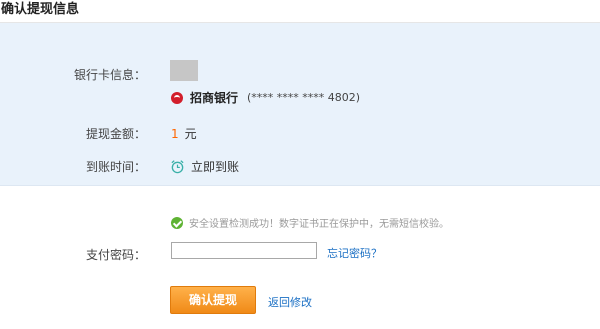  What do you see at coordinates (214, 98) in the screenshot?
I see `bank-name: 招商银行` at bounding box center [214, 98].